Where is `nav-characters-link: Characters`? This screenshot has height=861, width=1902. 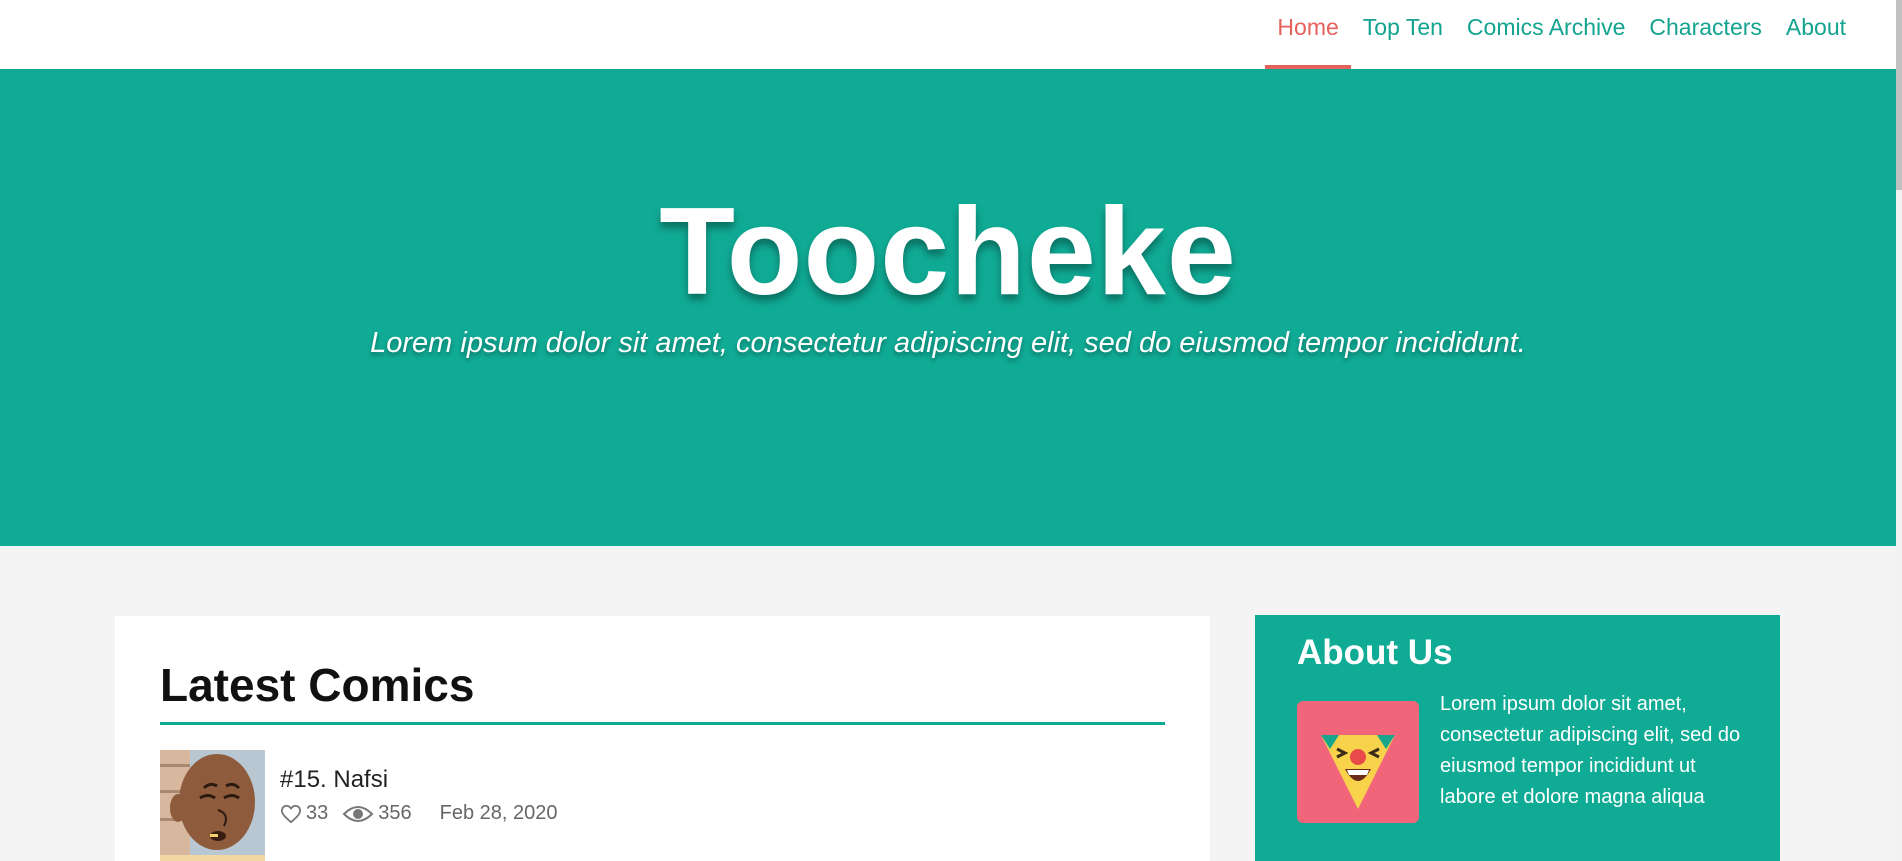
nav-characters-link: Characters is located at coordinates (1705, 34).